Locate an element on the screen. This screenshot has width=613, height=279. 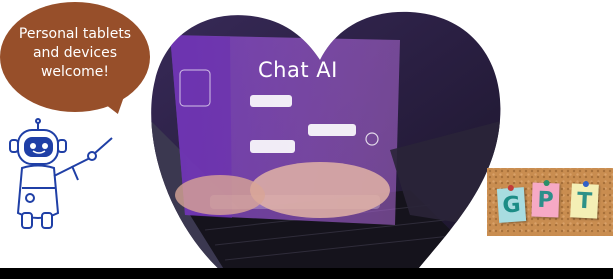
sticky-note-g: G is located at coordinates (511, 203).